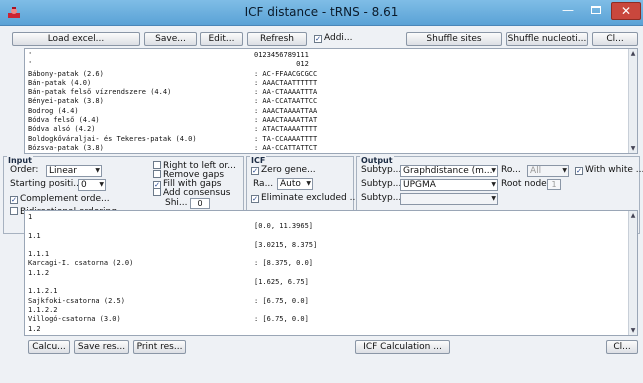  What do you see at coordinates (39, 272) in the screenshot?
I see `result-row-label: 1.1.2` at bounding box center [39, 272].